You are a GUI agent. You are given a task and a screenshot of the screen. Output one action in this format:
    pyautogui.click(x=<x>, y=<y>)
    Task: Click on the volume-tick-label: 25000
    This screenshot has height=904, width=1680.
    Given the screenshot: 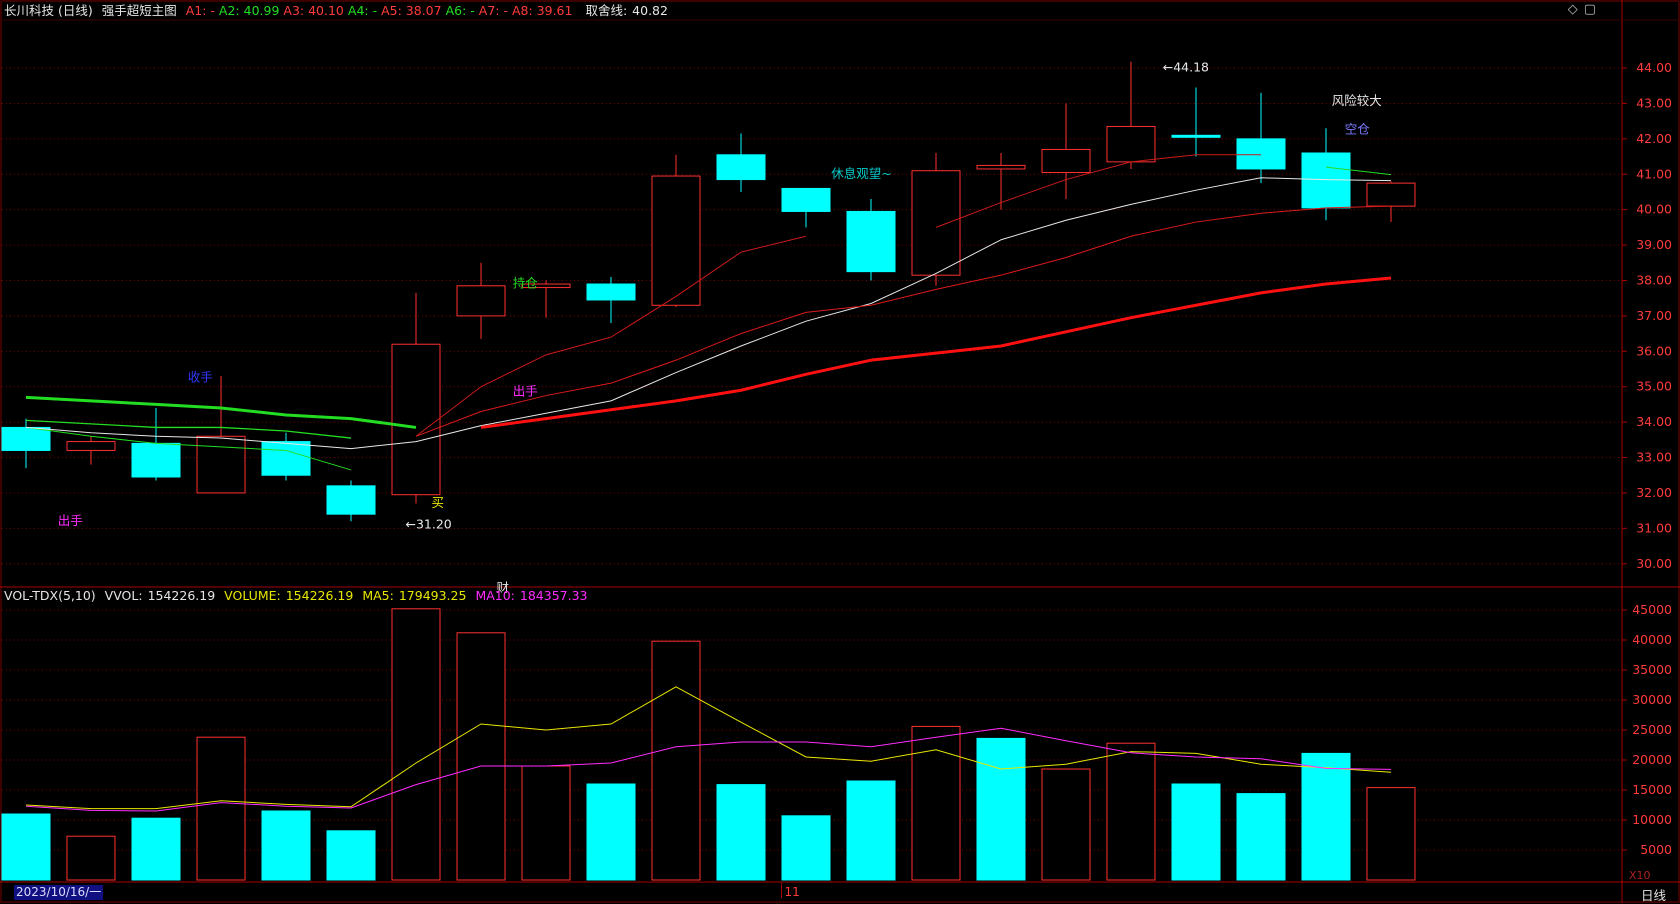 What is the action you would take?
    pyautogui.click(x=1652, y=729)
    